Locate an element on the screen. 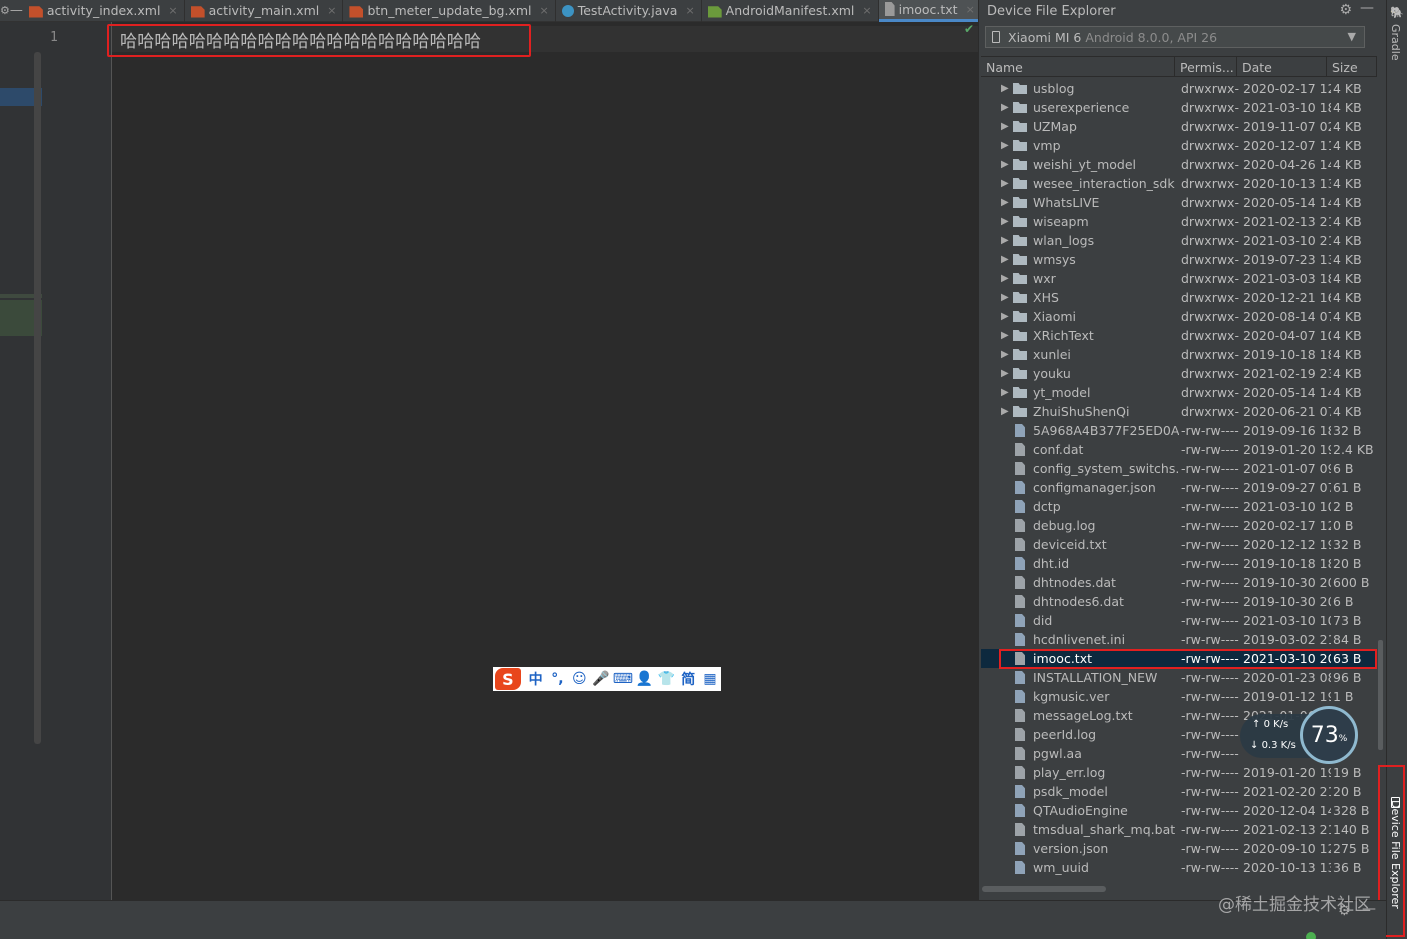 The width and height of the screenshot is (1407, 939). file-list-row: dhtnodes6.dat -rw-rw---- 2019-10-30 20 6 B is located at coordinates (1179, 601).